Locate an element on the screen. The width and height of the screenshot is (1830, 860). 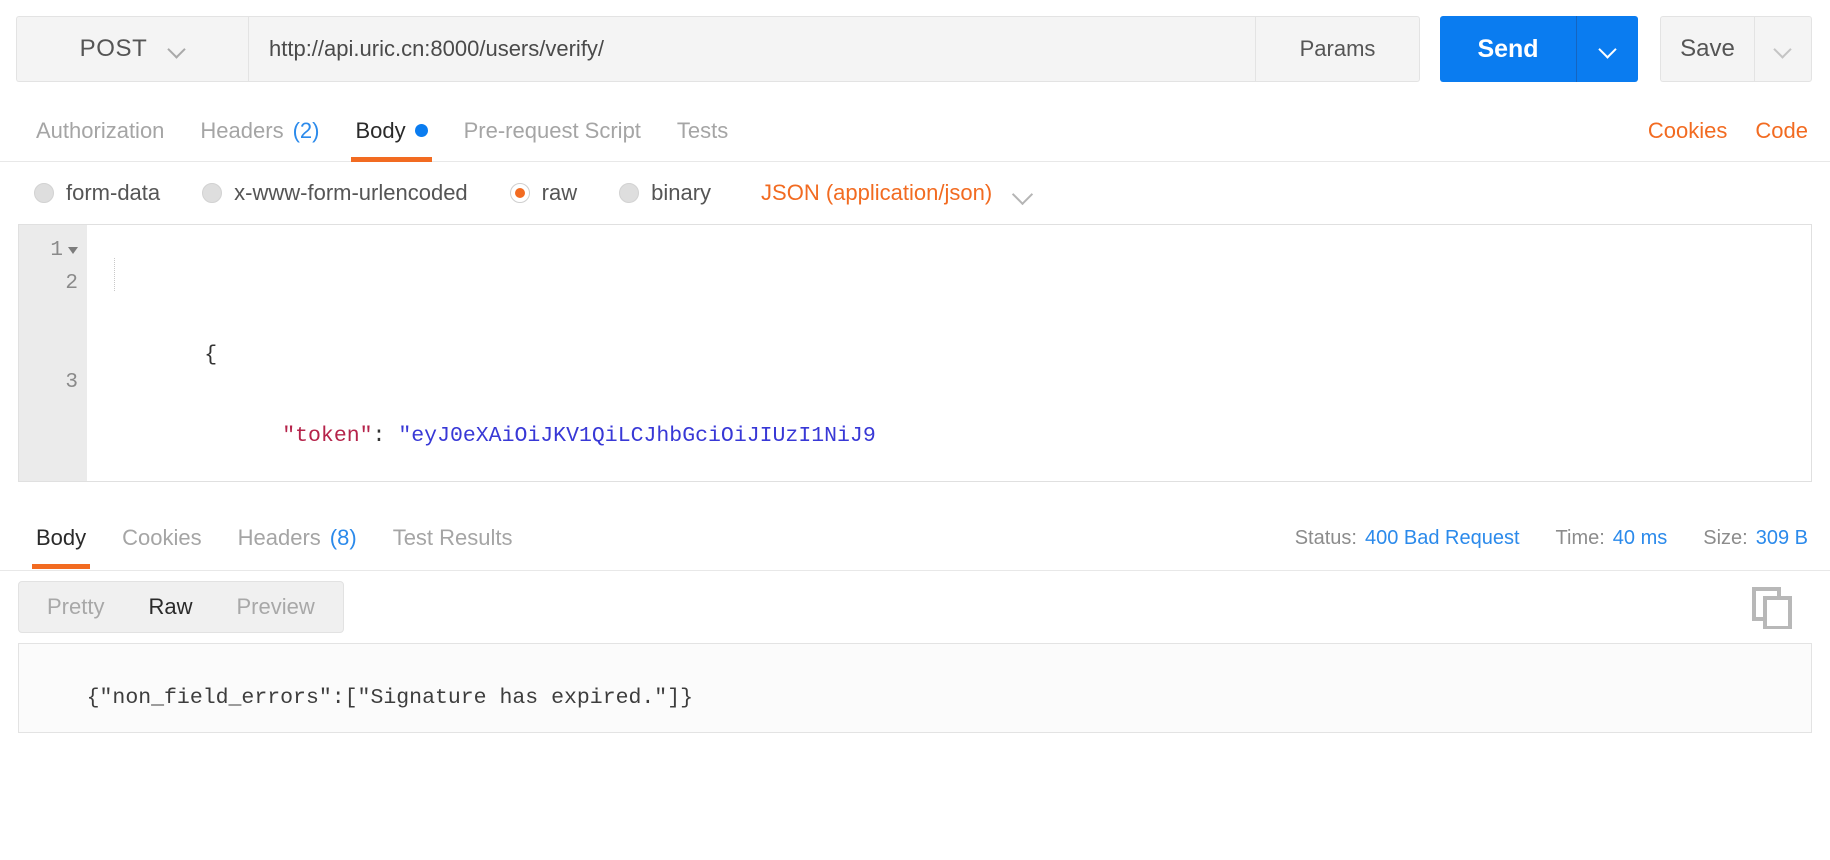
response-tab-headers: Headers (8) is located at coordinates (297, 538).